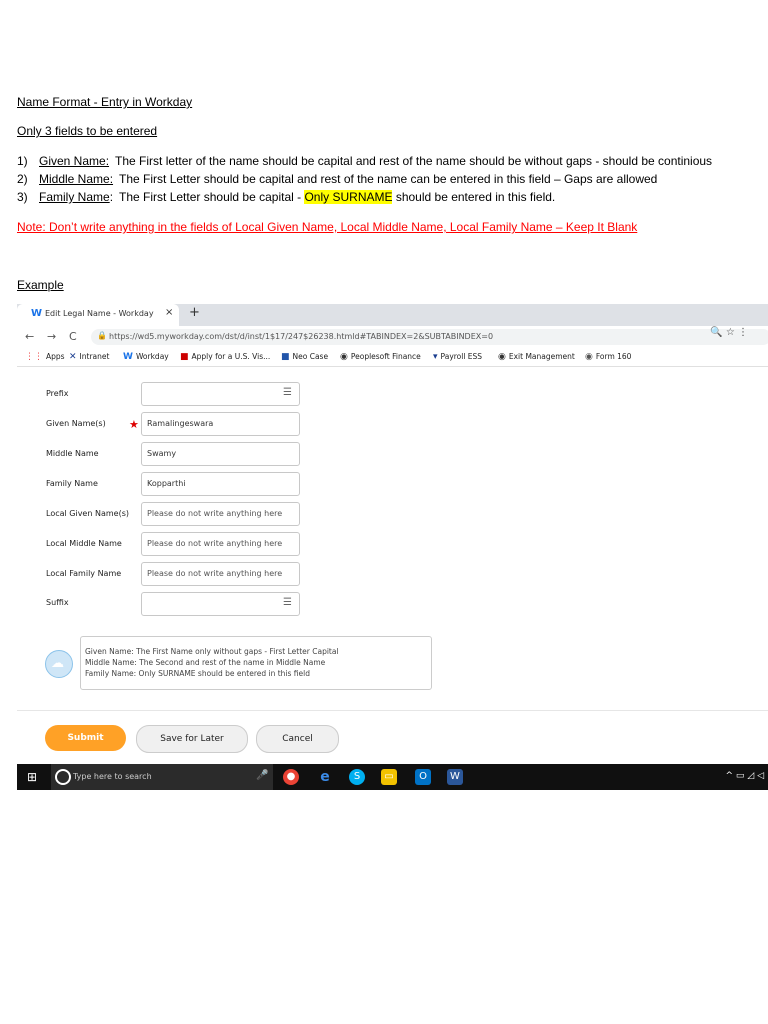 The height and width of the screenshot is (1024, 768). What do you see at coordinates (74, 197) in the screenshot?
I see `rule-label: Family Name` at bounding box center [74, 197].